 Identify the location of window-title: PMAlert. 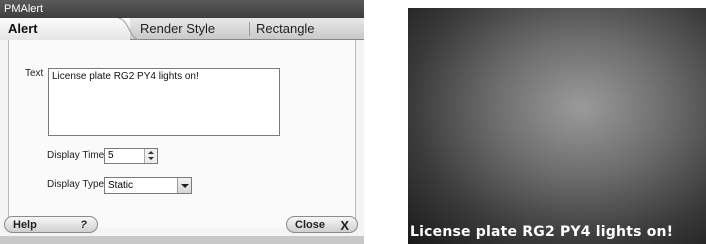
(182, 9).